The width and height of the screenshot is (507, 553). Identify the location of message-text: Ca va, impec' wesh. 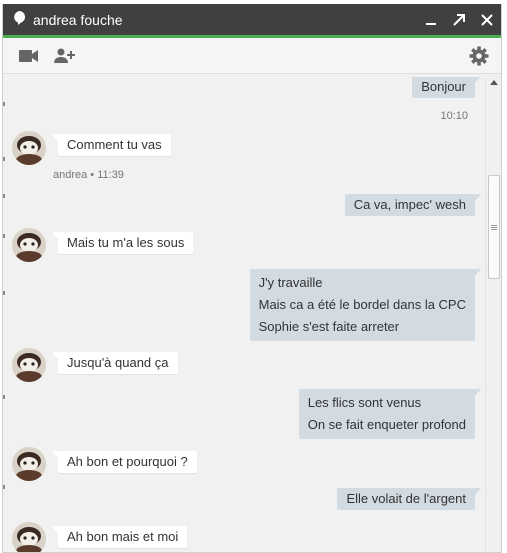
(409, 204).